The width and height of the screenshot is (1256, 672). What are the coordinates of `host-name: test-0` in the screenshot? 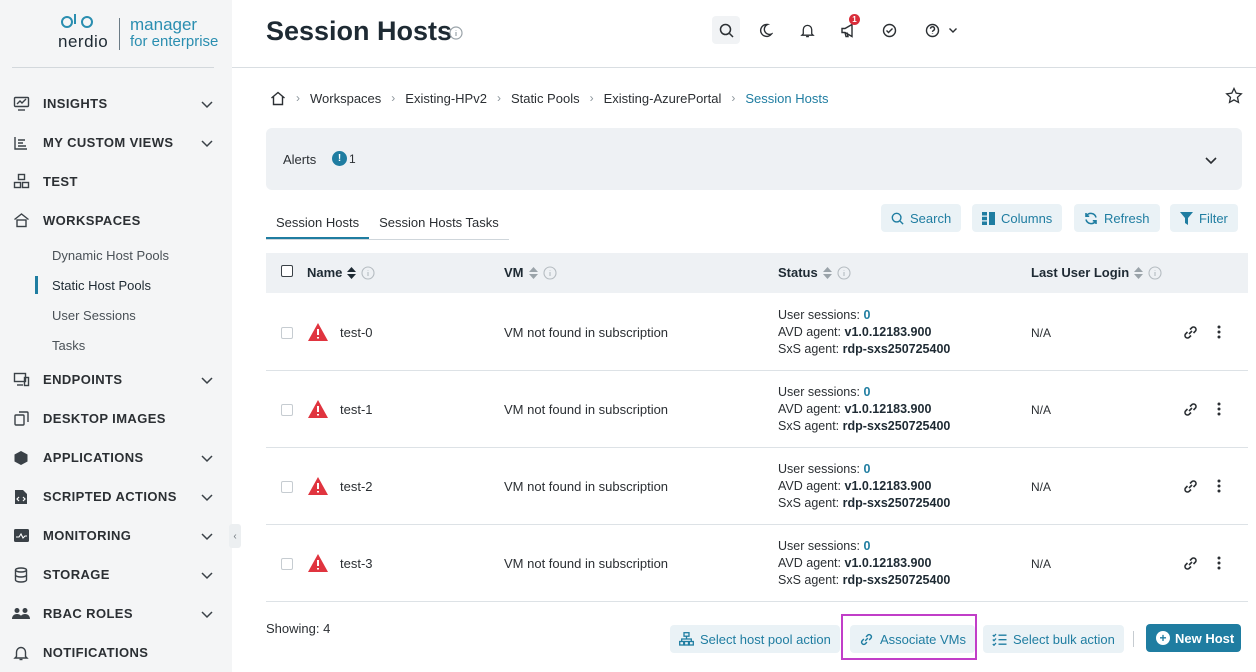 It's located at (356, 332).